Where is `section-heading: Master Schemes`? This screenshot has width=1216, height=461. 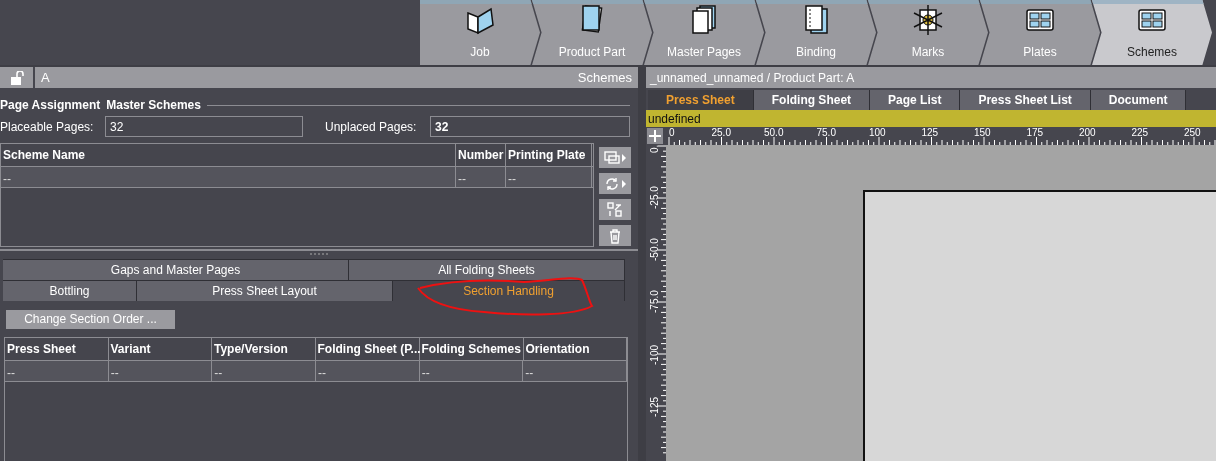 section-heading: Master Schemes is located at coordinates (153, 105).